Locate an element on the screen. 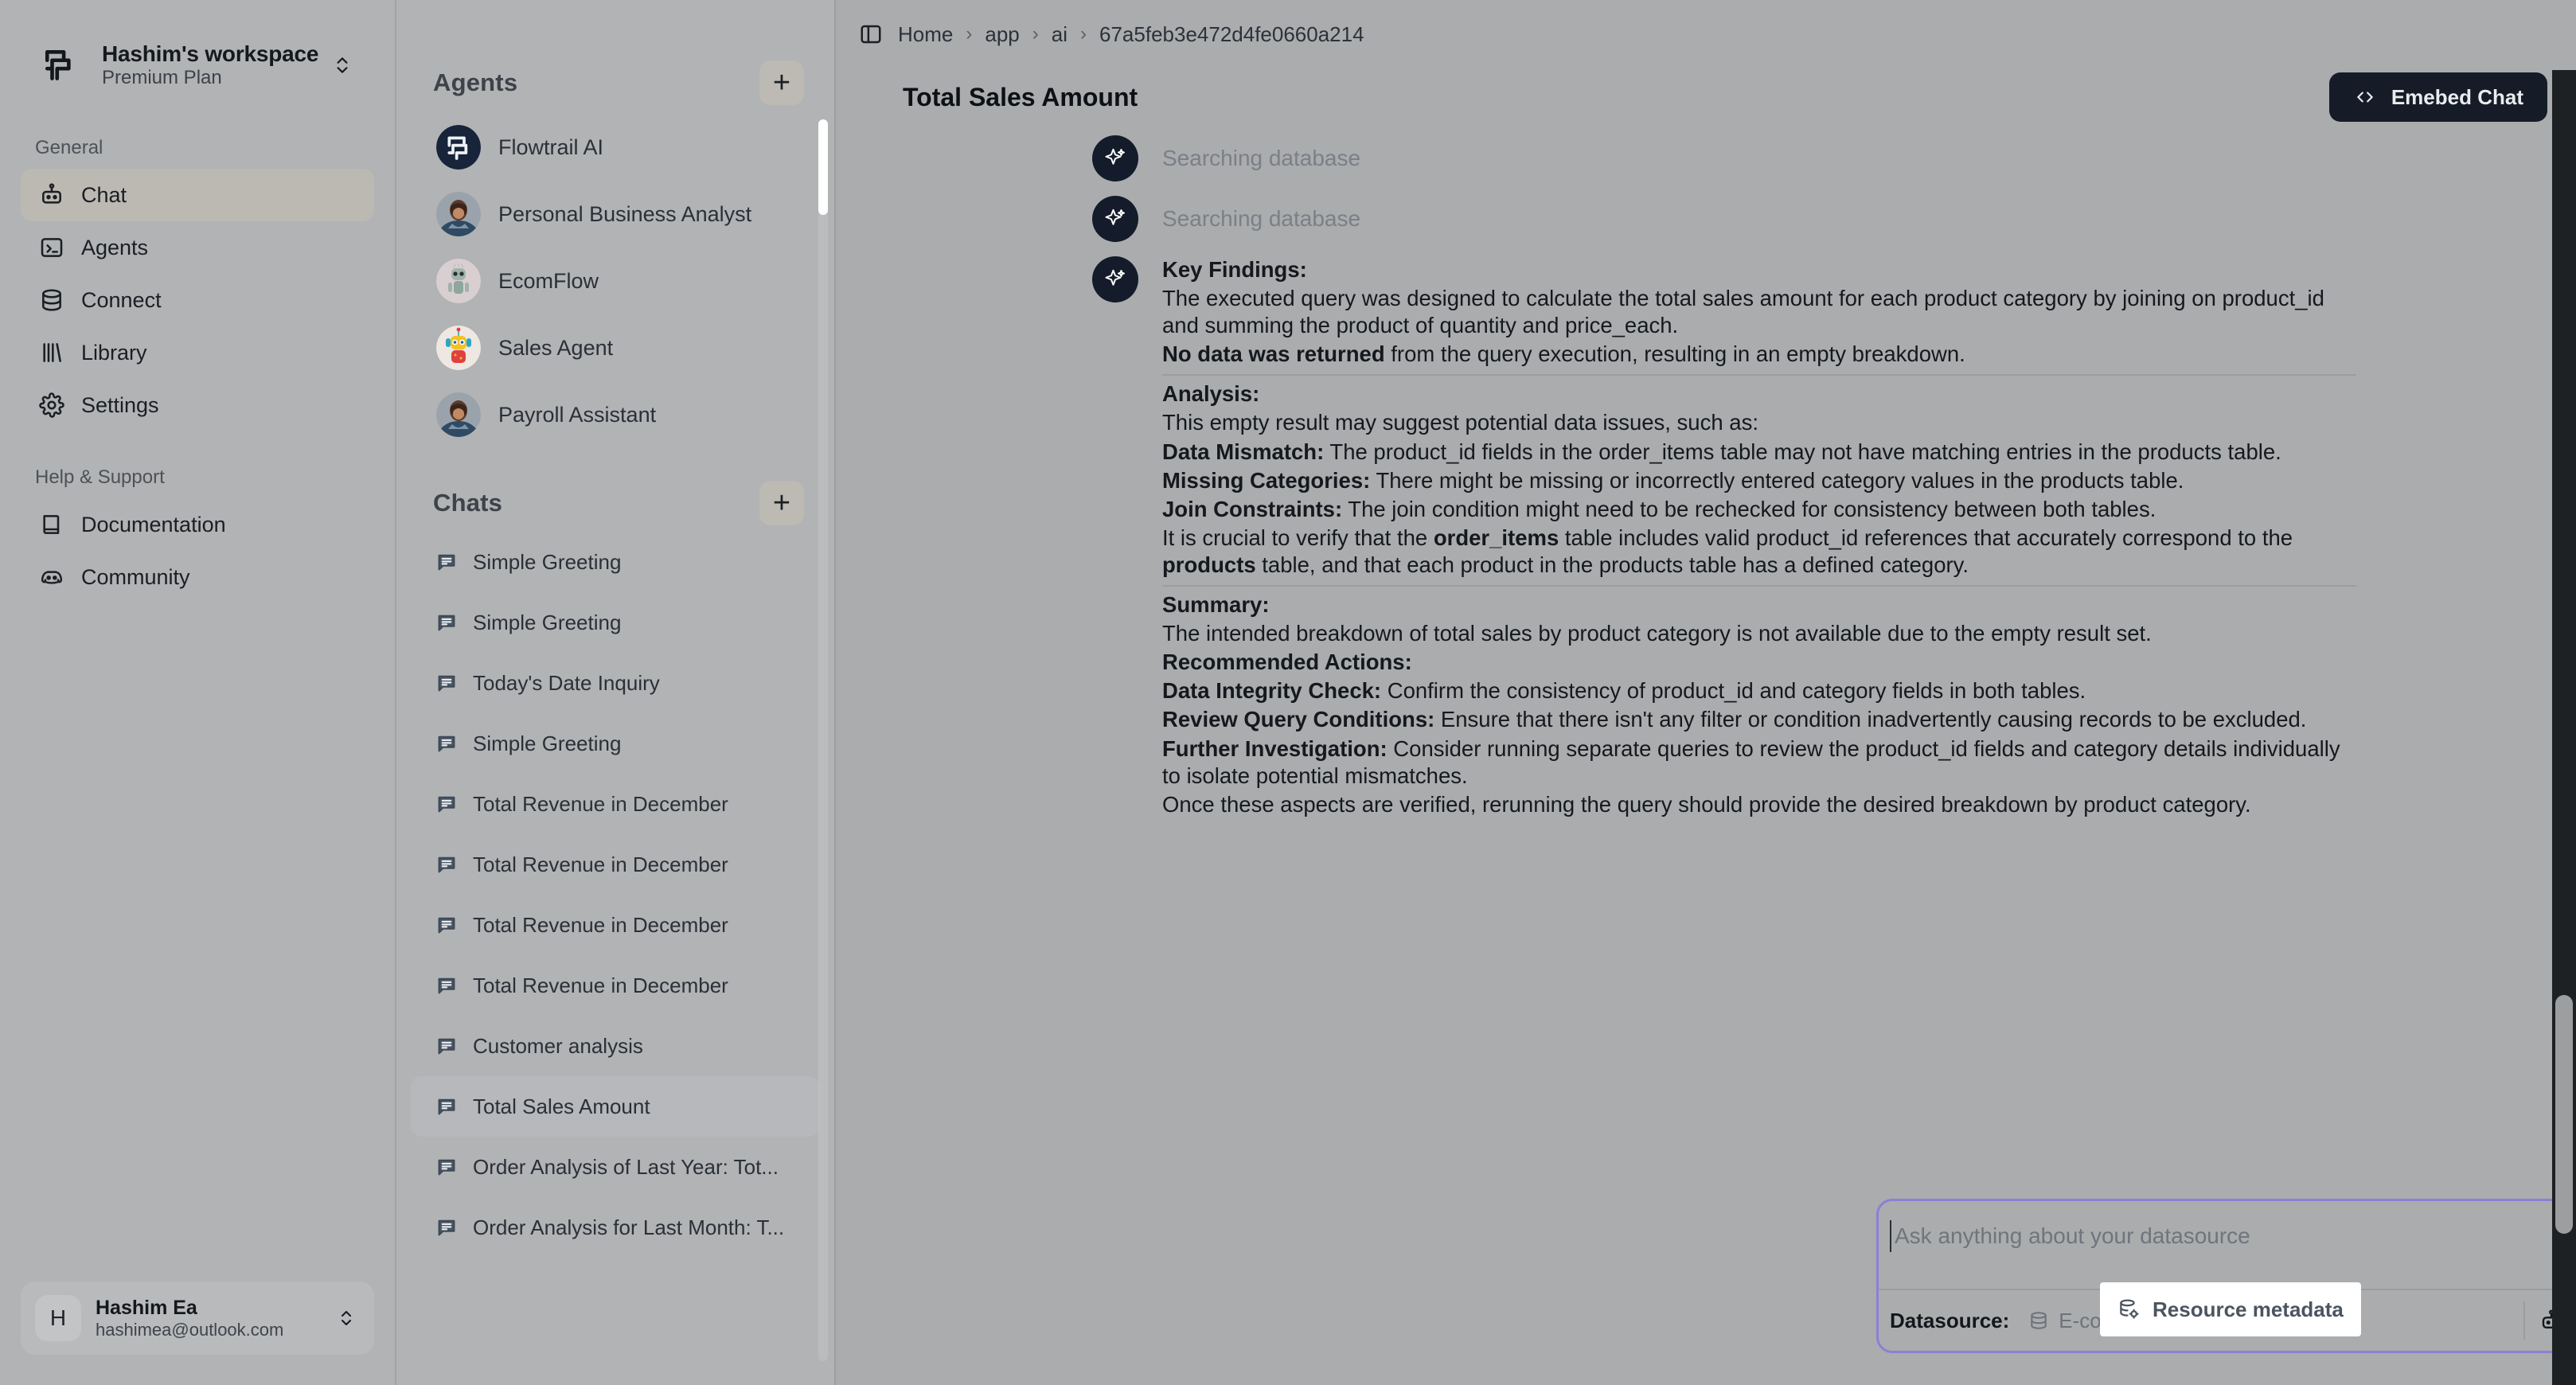 The image size is (2576, 1385). chat-list-item: Total Sales Amount is located at coordinates (615, 1106).